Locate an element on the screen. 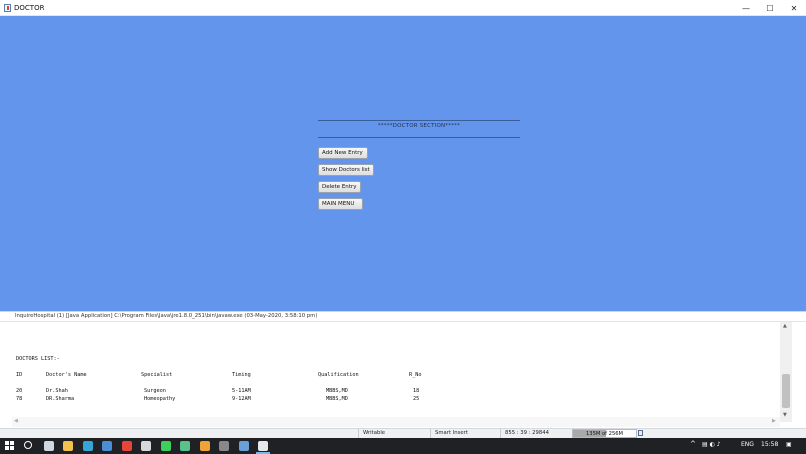 Image resolution: width=806 pixels, height=454 pixels. start-button is located at coordinates (9, 445).